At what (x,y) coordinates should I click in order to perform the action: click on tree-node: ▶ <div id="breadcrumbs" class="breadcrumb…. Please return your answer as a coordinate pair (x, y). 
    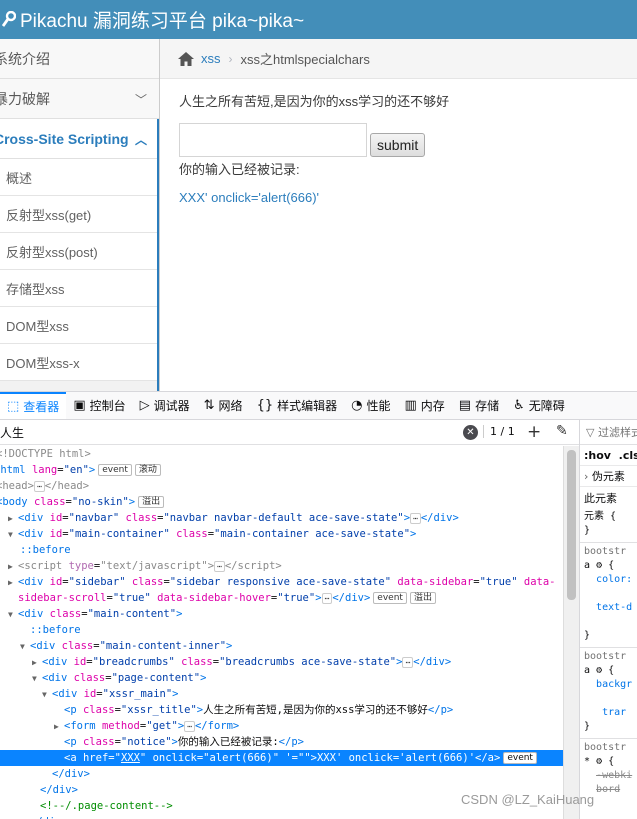
    Looking at the image, I should click on (281, 662).